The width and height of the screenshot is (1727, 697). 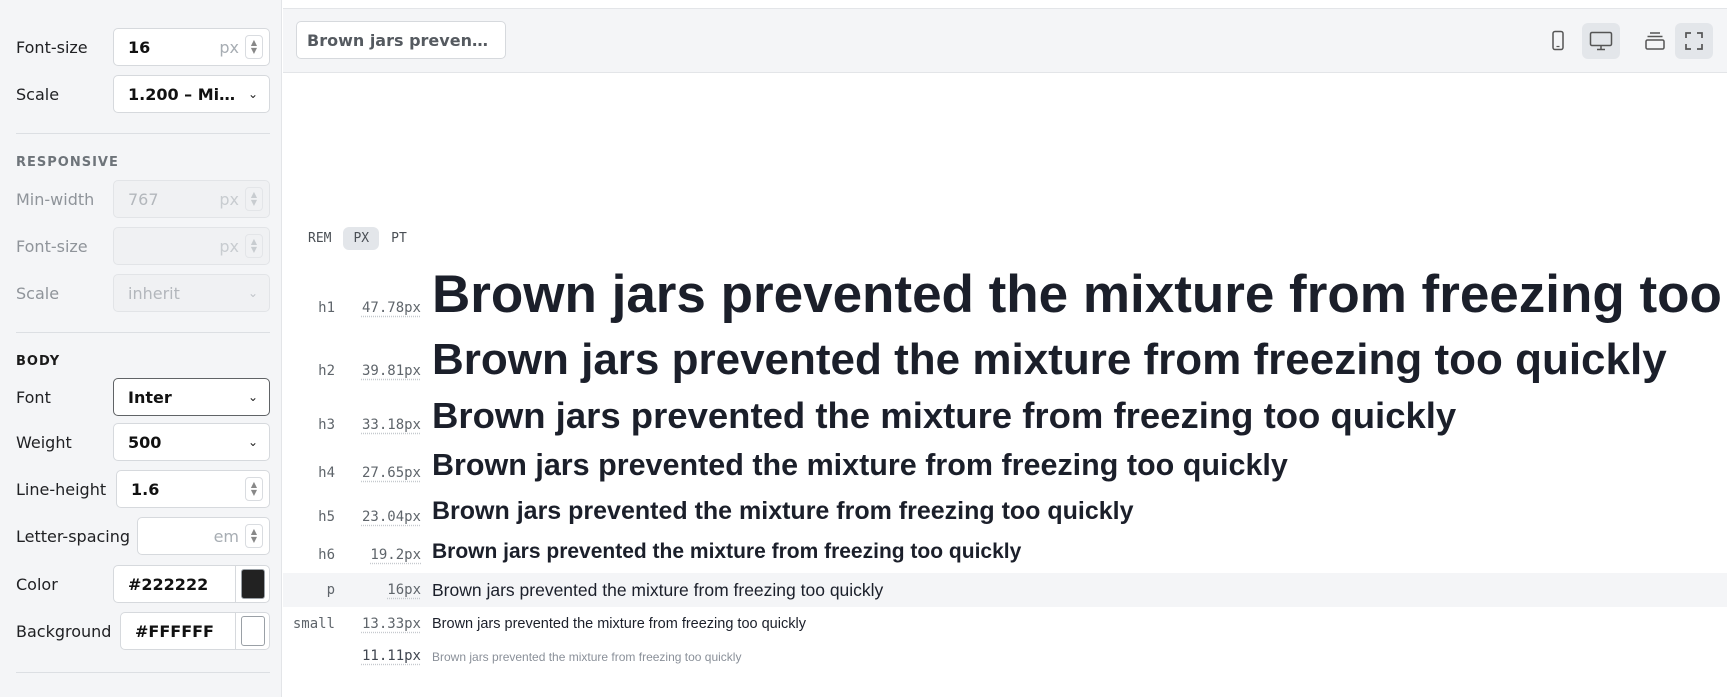 I want to click on background-row: Background #FFFFFF, so click(x=143, y=631).